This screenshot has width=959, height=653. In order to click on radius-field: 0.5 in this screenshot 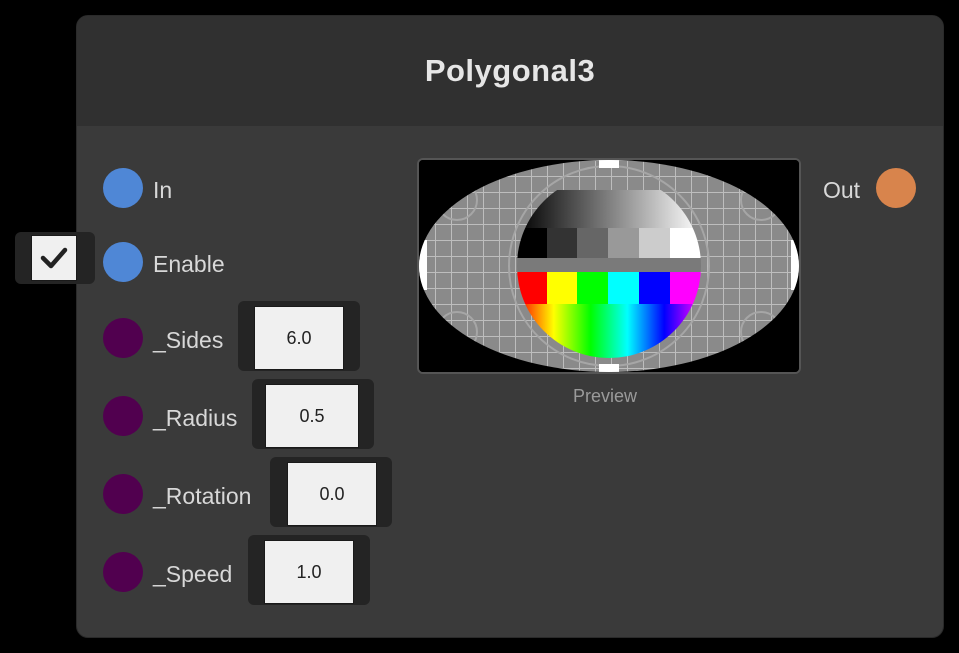, I will do `click(312, 416)`.